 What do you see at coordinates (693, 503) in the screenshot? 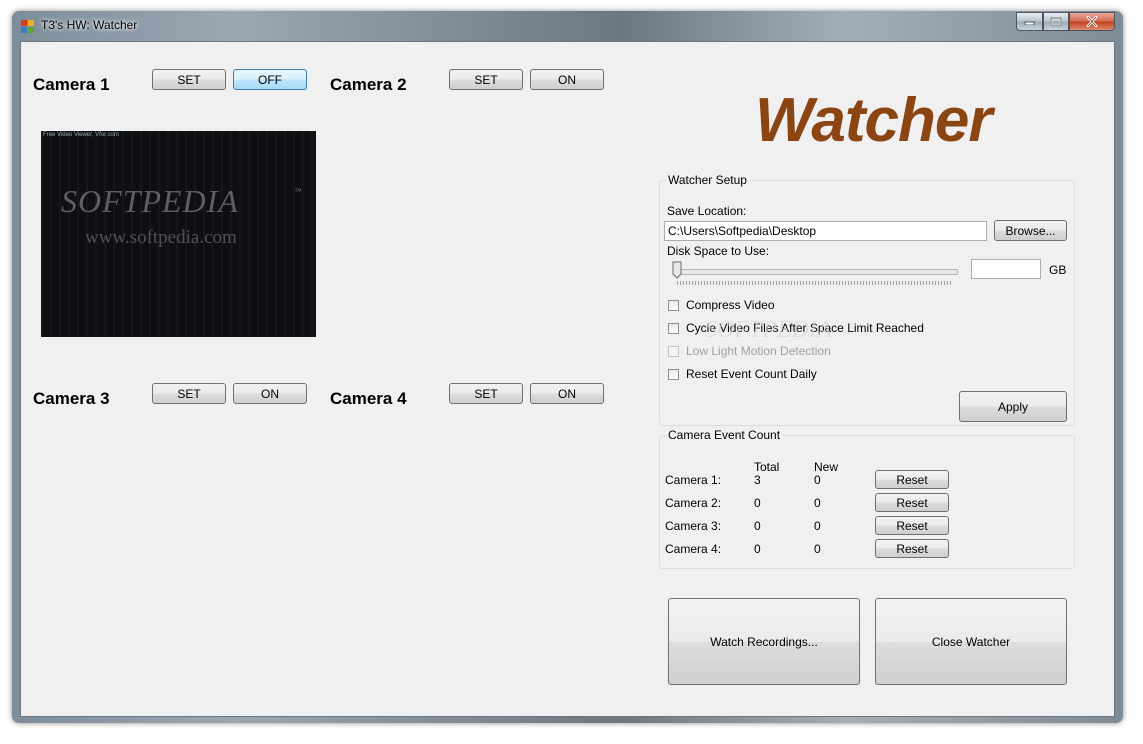
I see `event-row-camera: Camera 2:` at bounding box center [693, 503].